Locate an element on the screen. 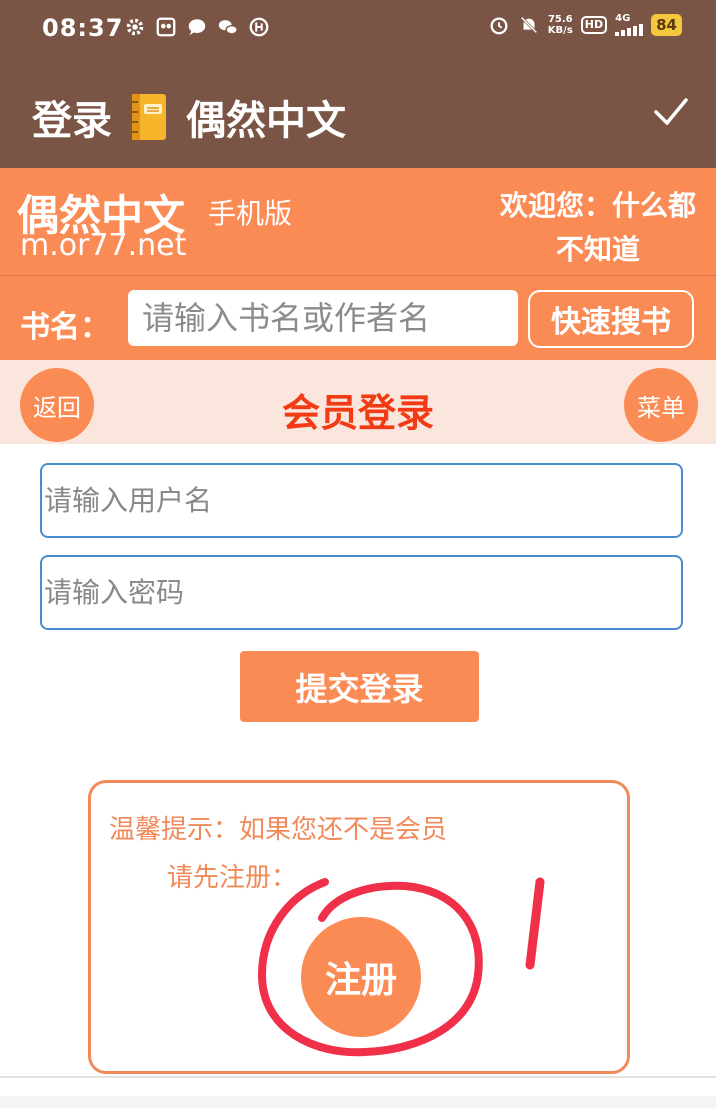 The height and width of the screenshot is (1108, 716). wechat-icon is located at coordinates (228, 27).